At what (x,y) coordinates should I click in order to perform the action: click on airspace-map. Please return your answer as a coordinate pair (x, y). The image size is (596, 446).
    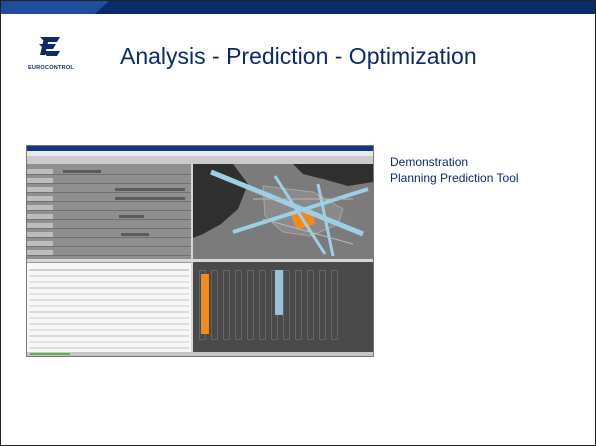
    Looking at the image, I should click on (283, 211).